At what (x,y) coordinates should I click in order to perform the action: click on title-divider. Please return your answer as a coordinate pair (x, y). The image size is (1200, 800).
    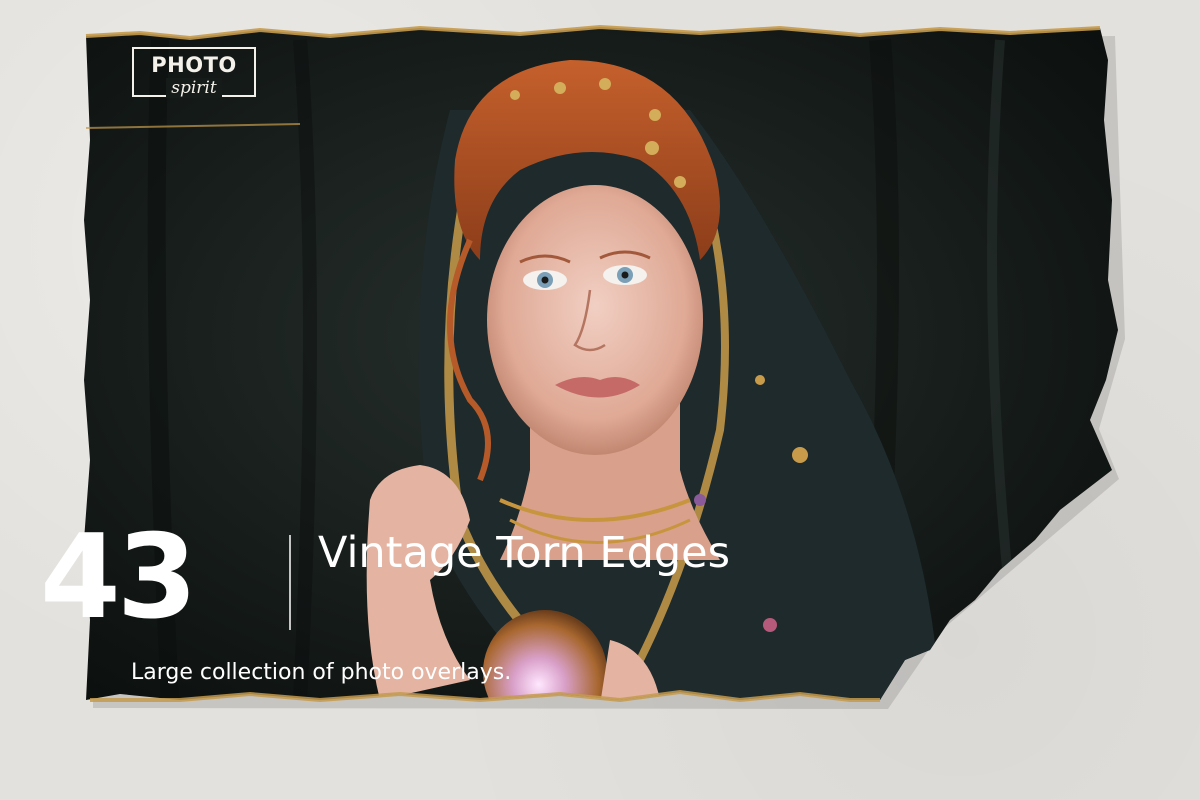
    Looking at the image, I should click on (290, 582).